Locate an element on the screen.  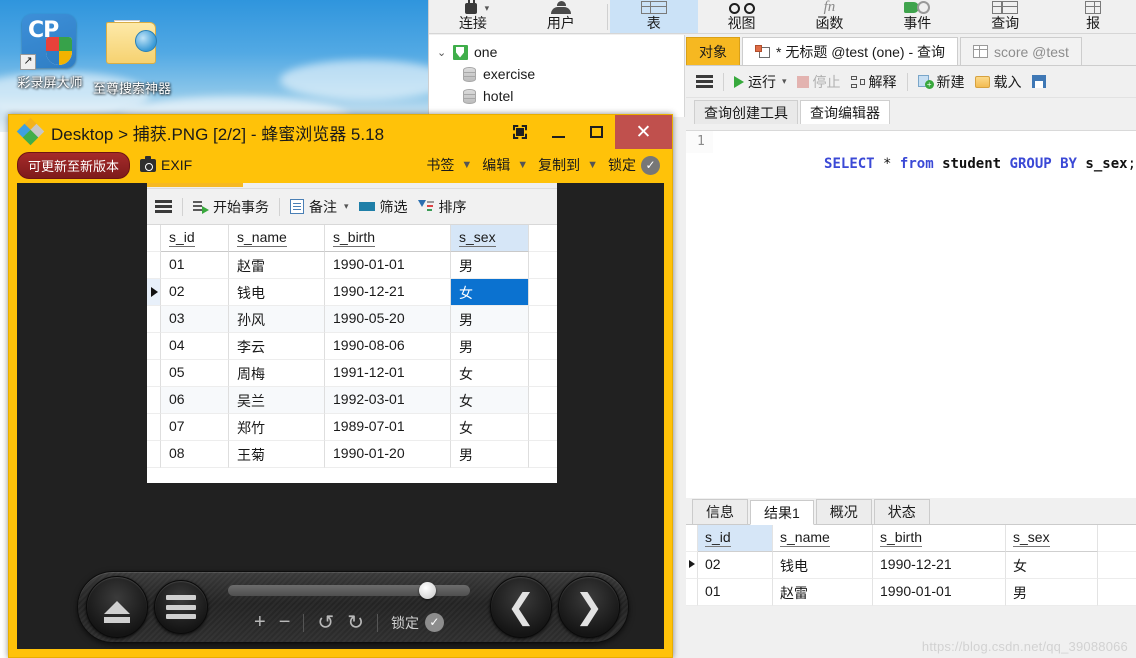
table-row: 06 吴兰 1992-03-01 女 is located at coordinates (352, 400).